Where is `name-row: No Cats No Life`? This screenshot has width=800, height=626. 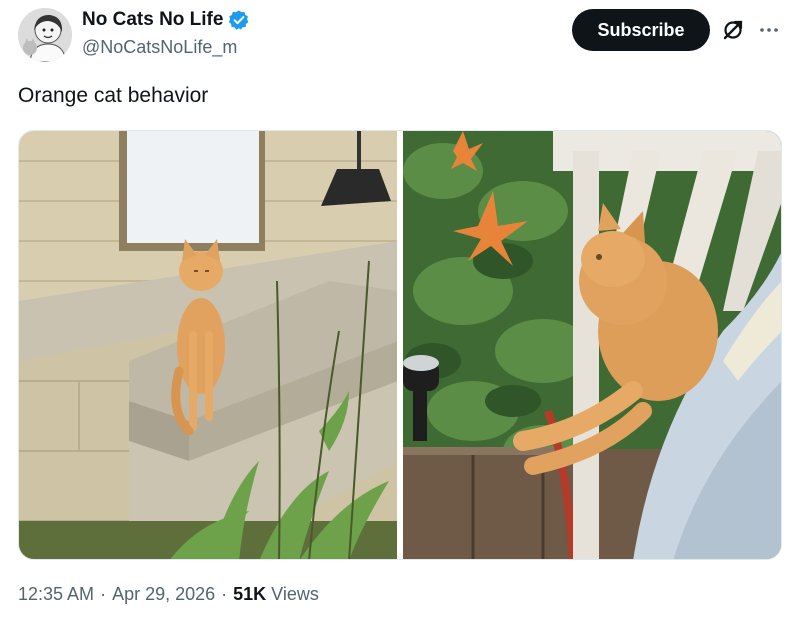 name-row: No Cats No Life is located at coordinates (166, 20).